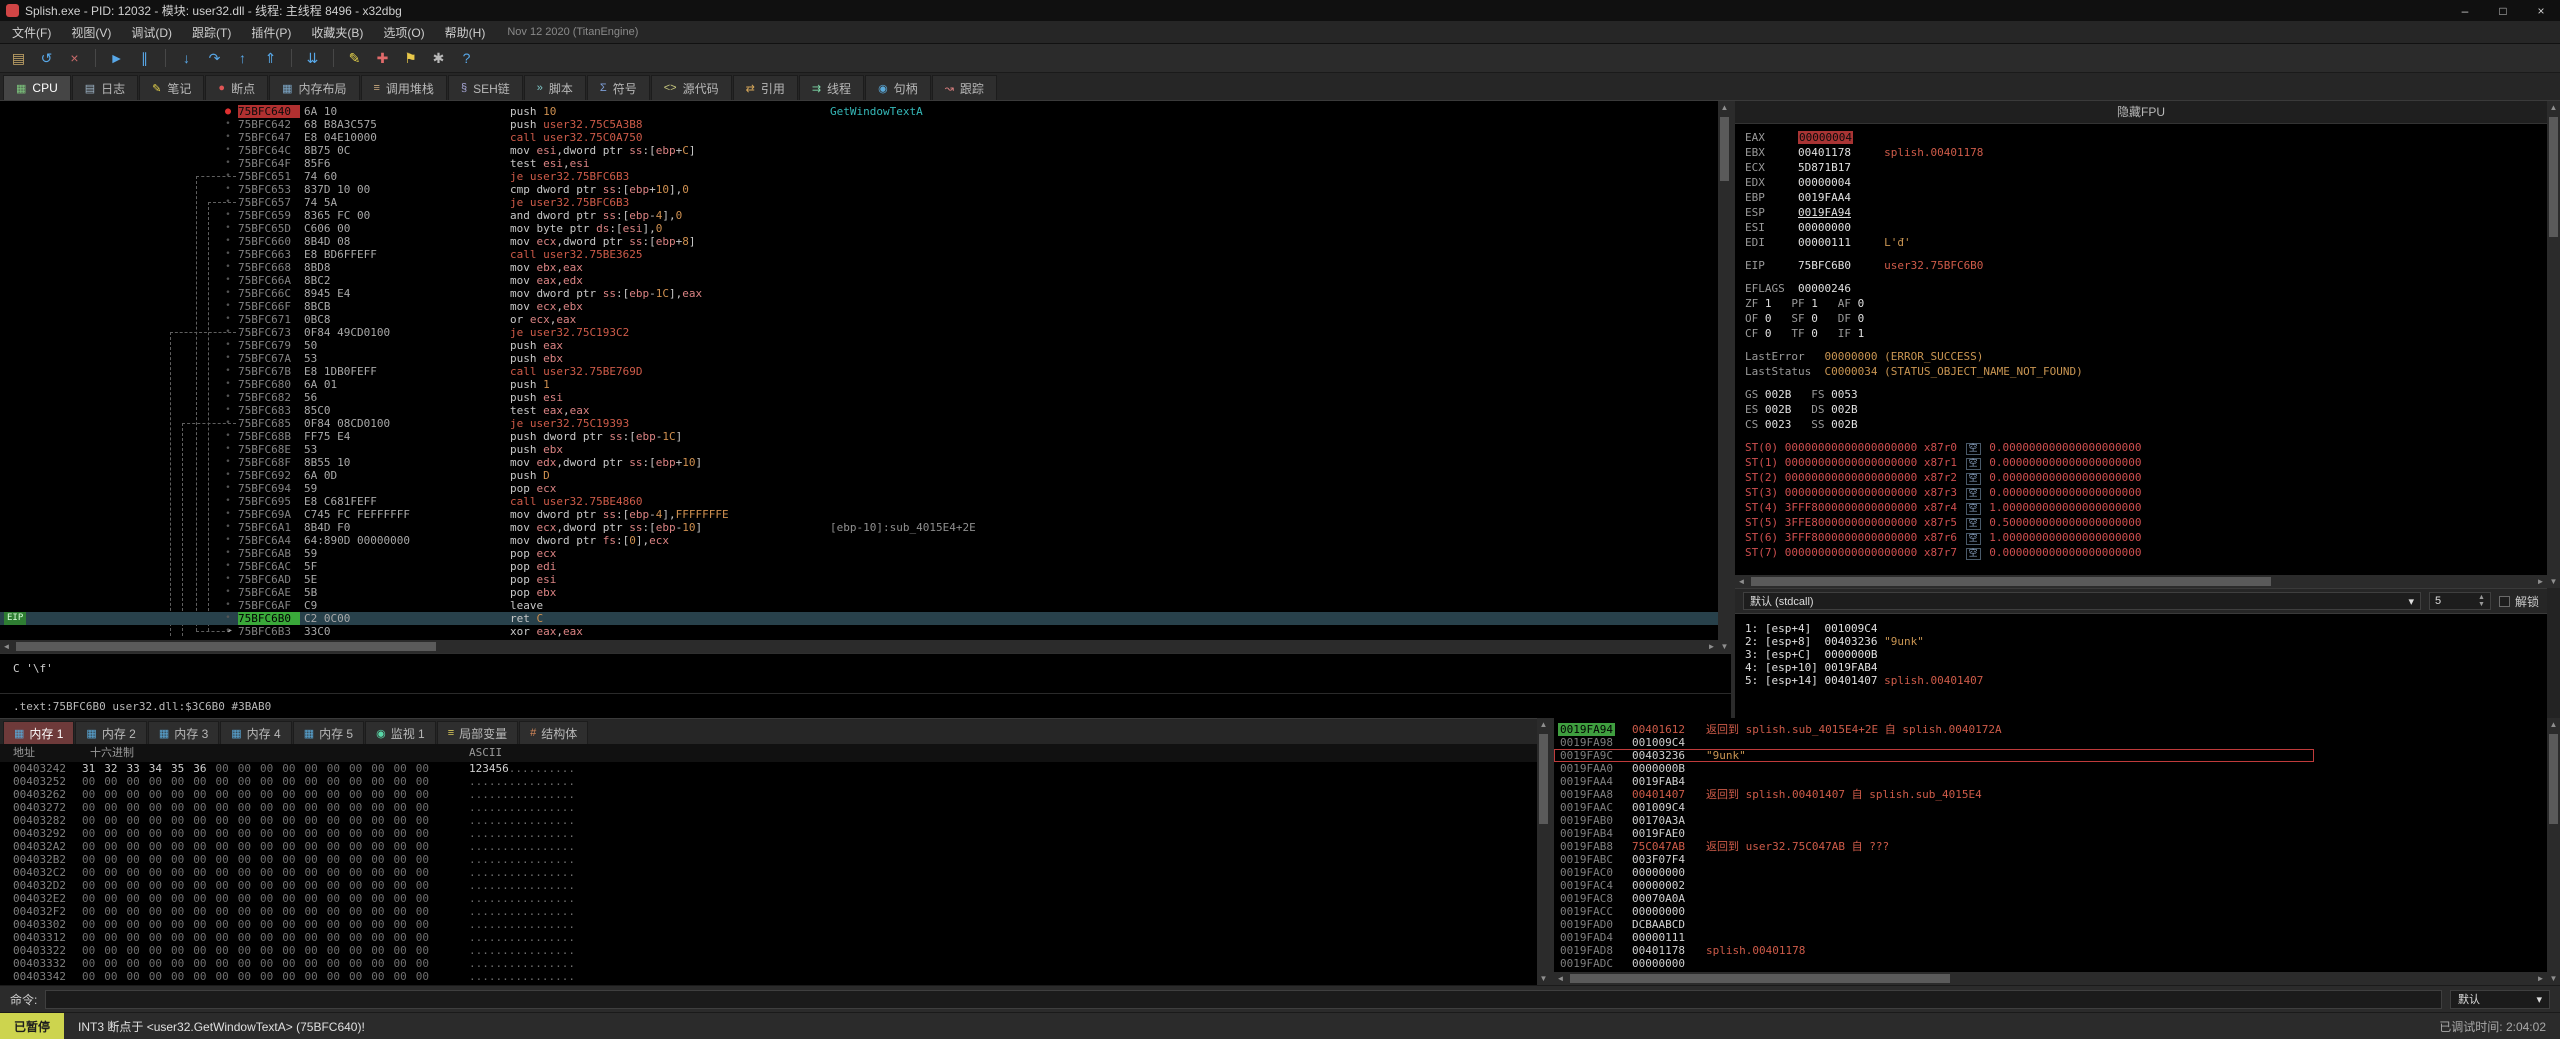  I want to click on menu-item: 文件(F), so click(31, 32).